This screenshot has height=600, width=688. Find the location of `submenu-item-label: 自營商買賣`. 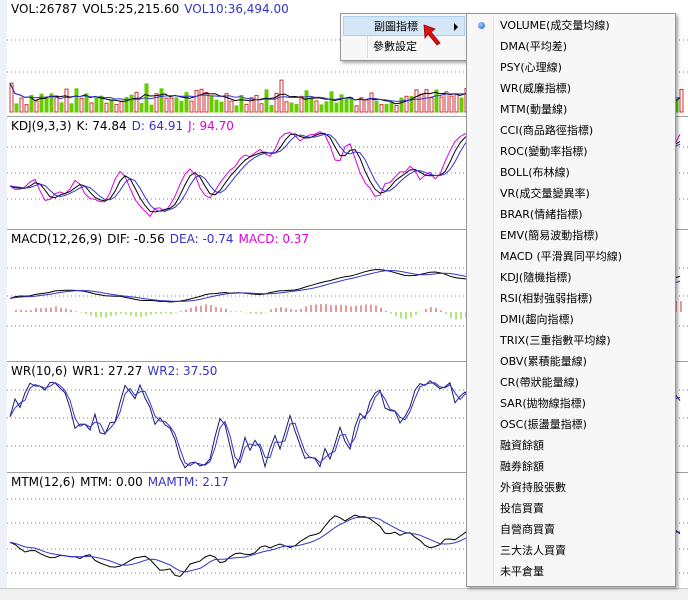

submenu-item-label: 自營商買賣 is located at coordinates (527, 529).